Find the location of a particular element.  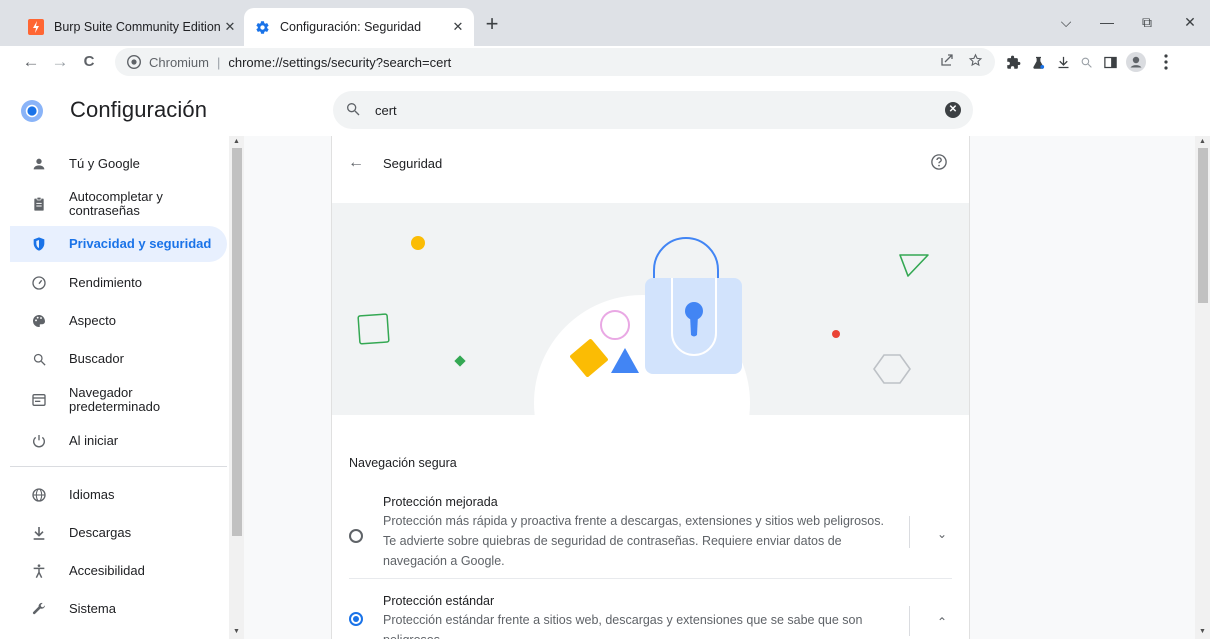

sidebar-item-descargas: Descargas is located at coordinates (118, 533).